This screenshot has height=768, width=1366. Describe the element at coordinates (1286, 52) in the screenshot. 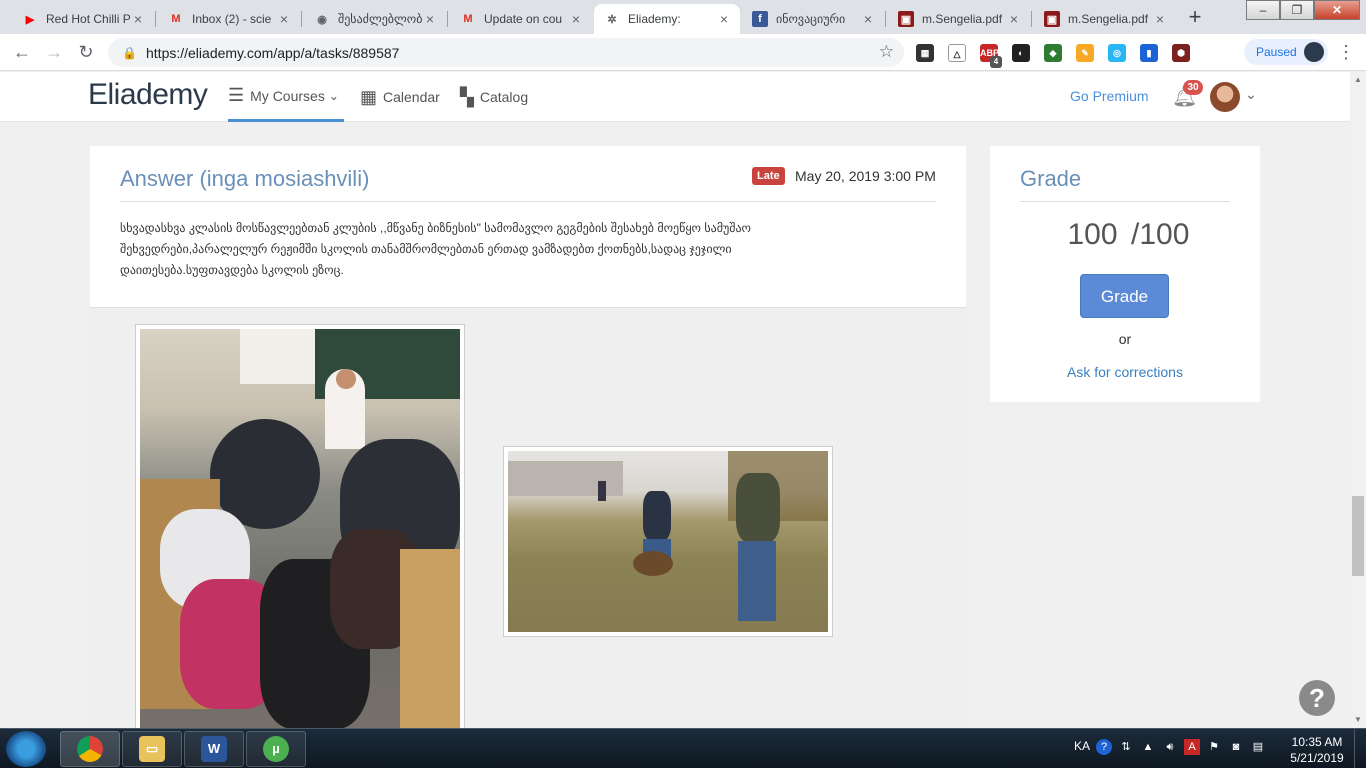

I see `profile-paused-button: Paused` at that location.